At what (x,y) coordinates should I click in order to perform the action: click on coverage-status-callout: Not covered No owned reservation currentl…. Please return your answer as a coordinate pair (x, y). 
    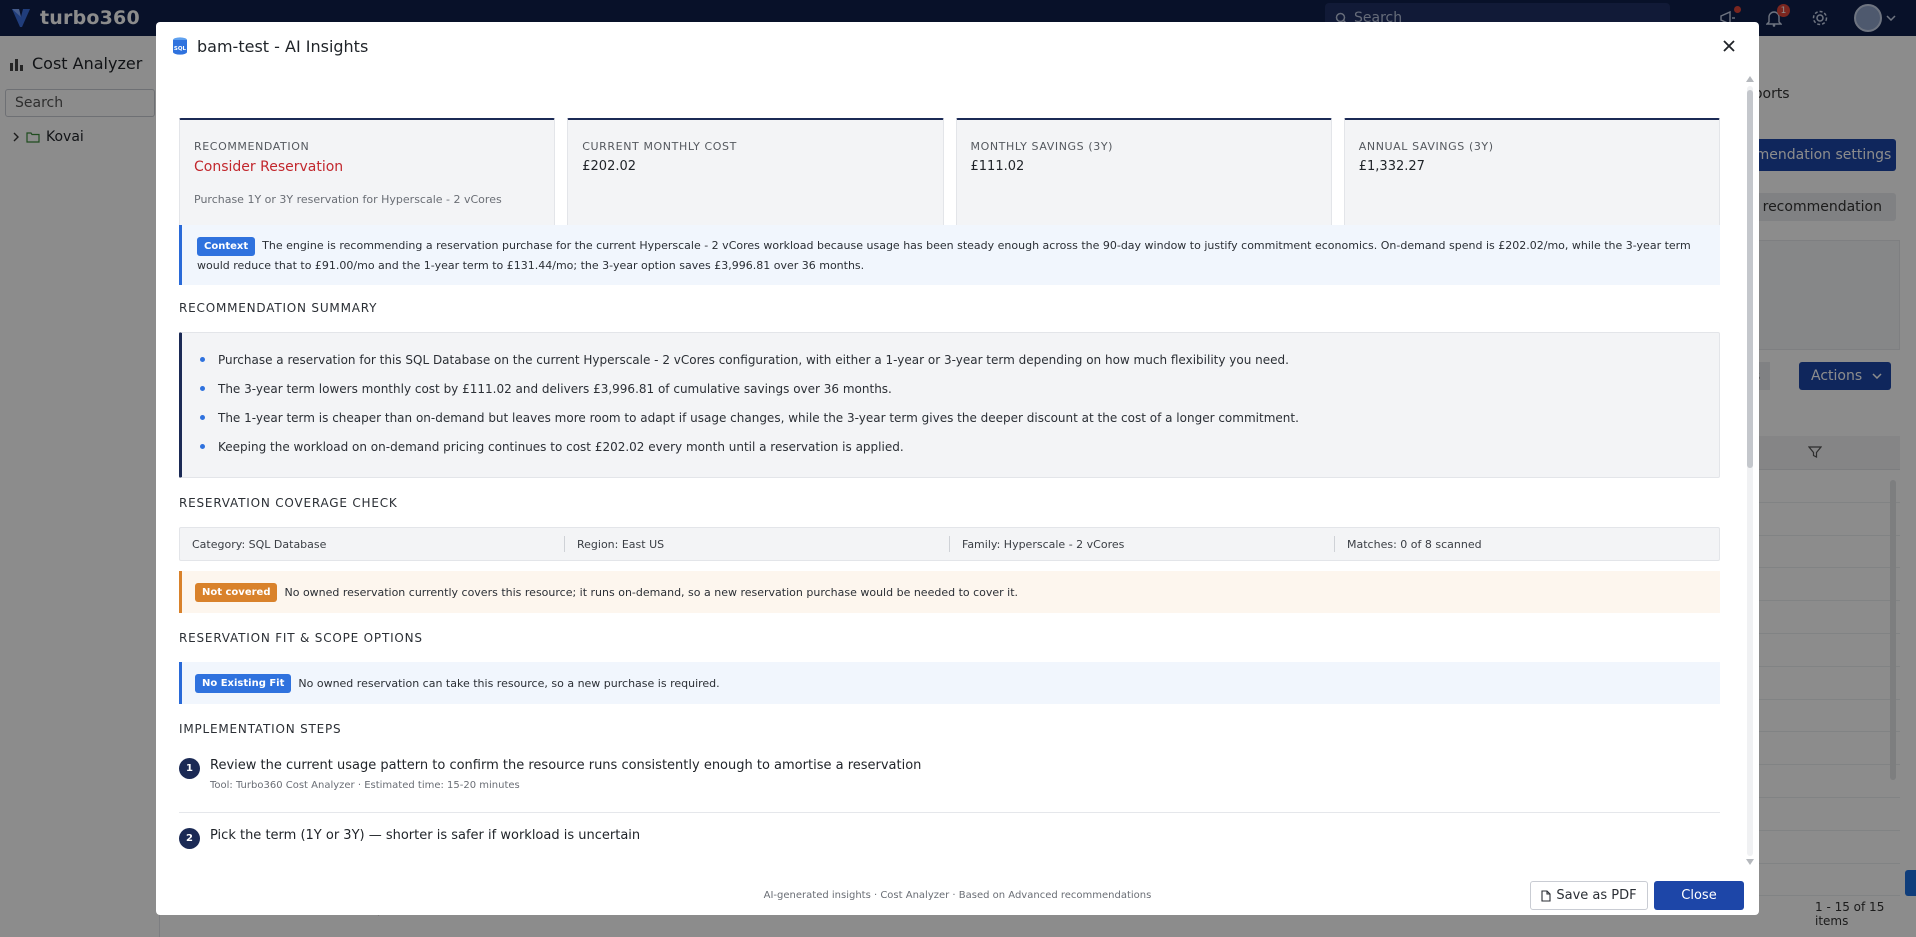
    Looking at the image, I should click on (949, 592).